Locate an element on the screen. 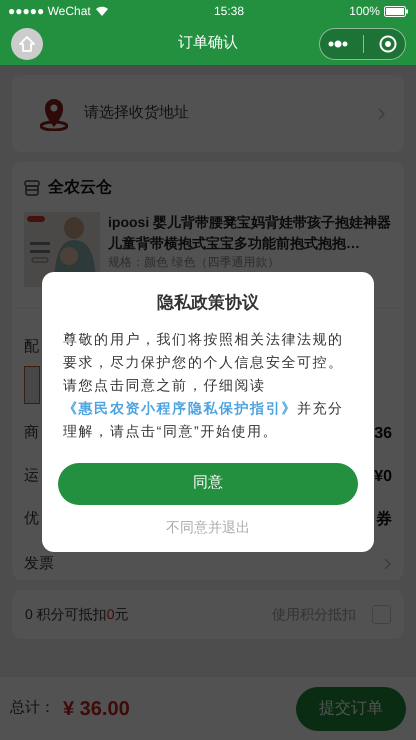 This screenshot has width=416, height=740. status-time: 15:38 is located at coordinates (229, 11).